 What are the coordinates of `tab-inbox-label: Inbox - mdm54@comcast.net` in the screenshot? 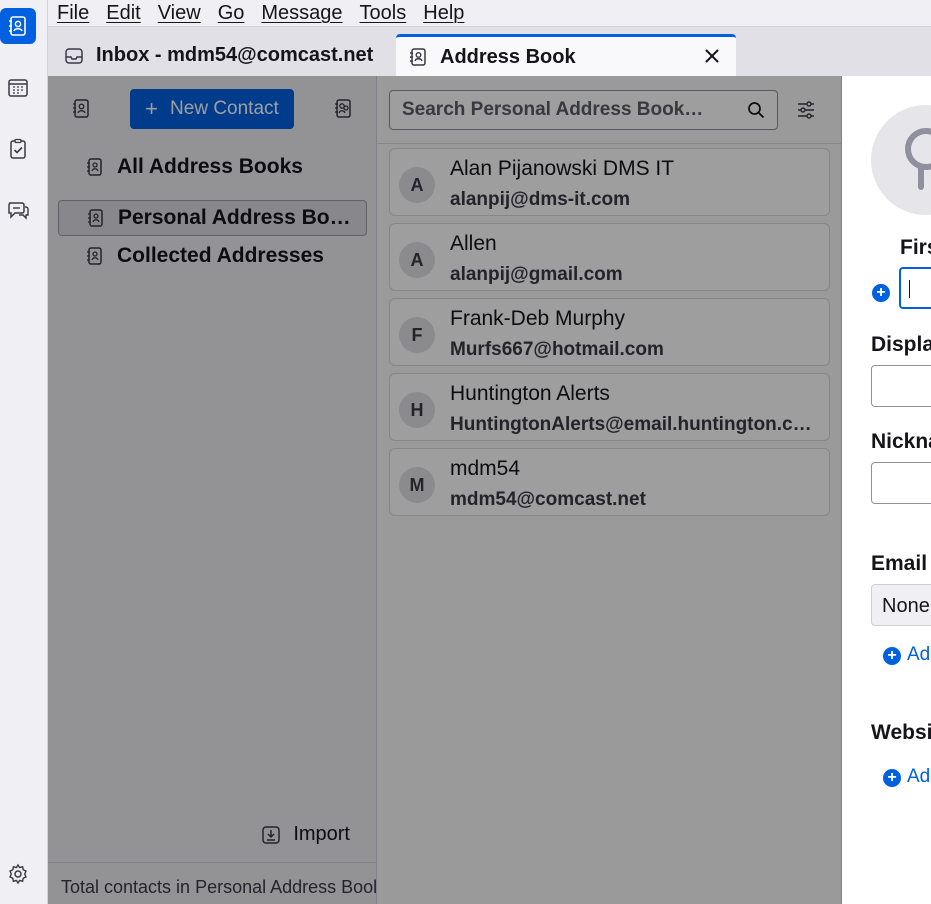 It's located at (235, 55).